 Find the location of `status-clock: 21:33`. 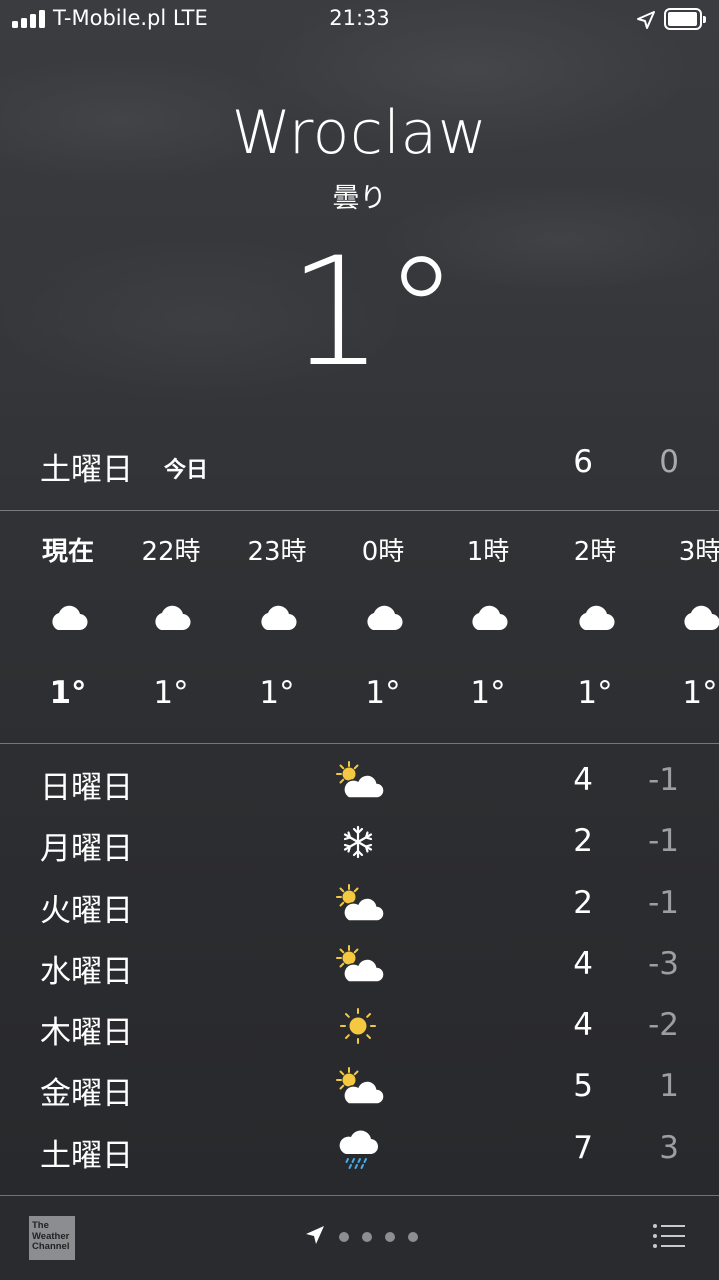

status-clock: 21:33 is located at coordinates (359, 18).